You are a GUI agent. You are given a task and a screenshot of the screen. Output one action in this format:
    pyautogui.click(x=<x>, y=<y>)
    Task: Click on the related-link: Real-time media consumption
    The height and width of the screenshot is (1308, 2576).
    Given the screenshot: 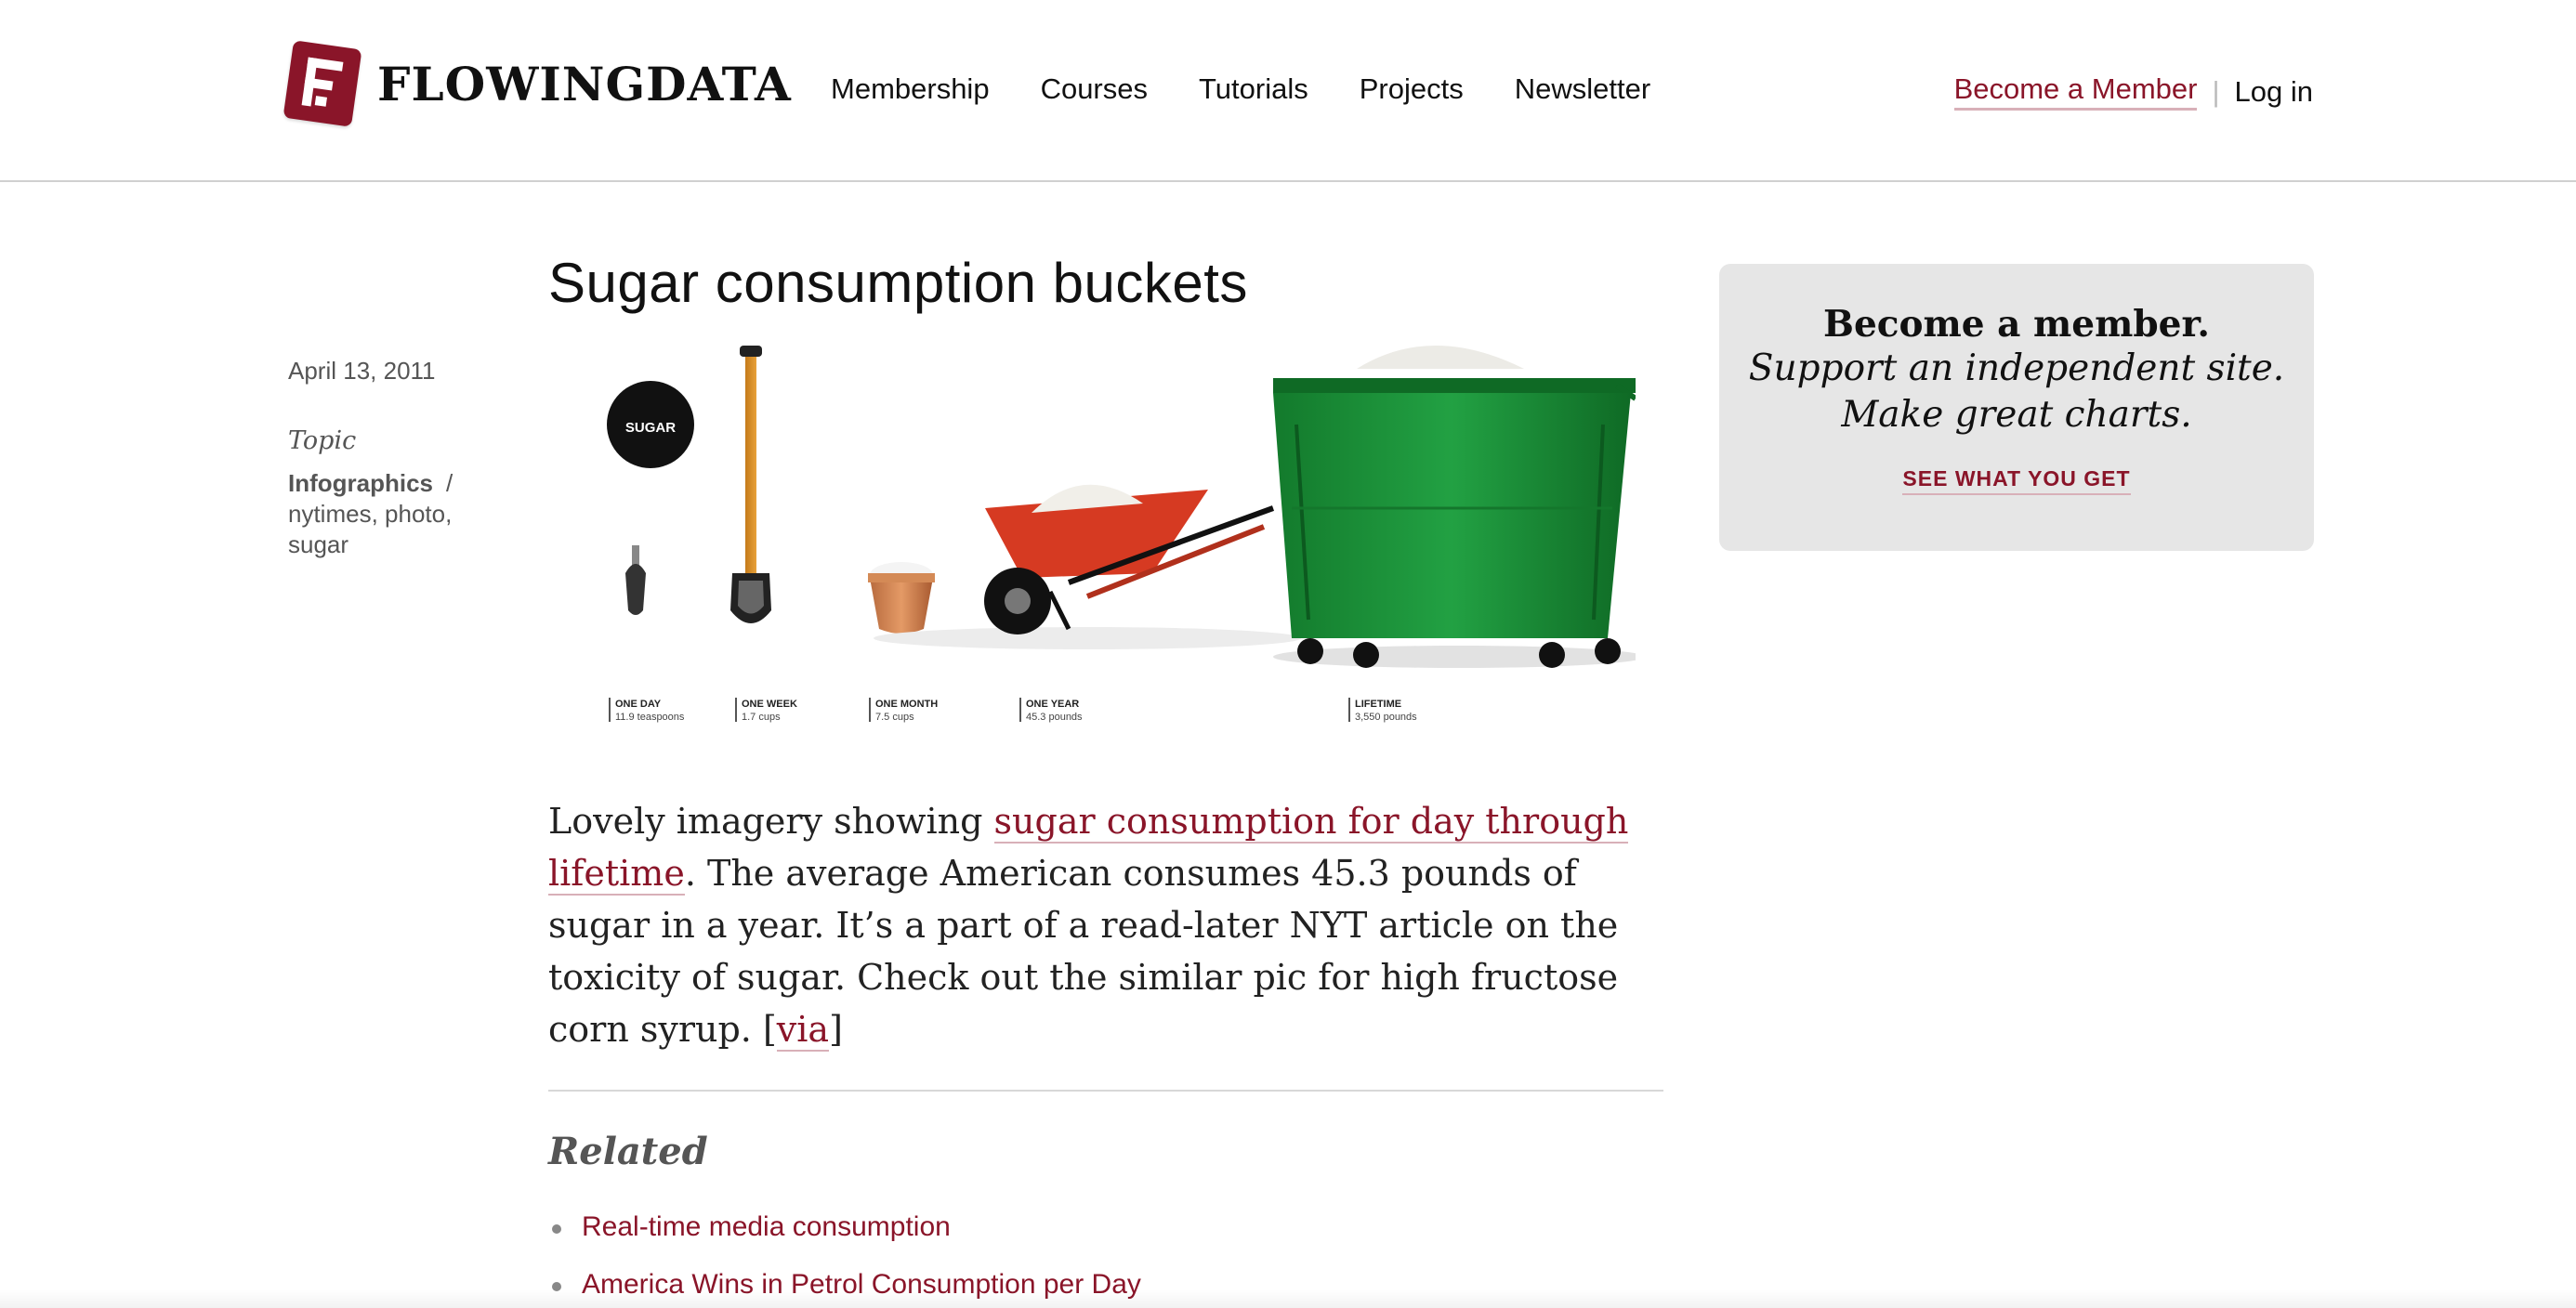 What is the action you would take?
    pyautogui.click(x=766, y=1226)
    